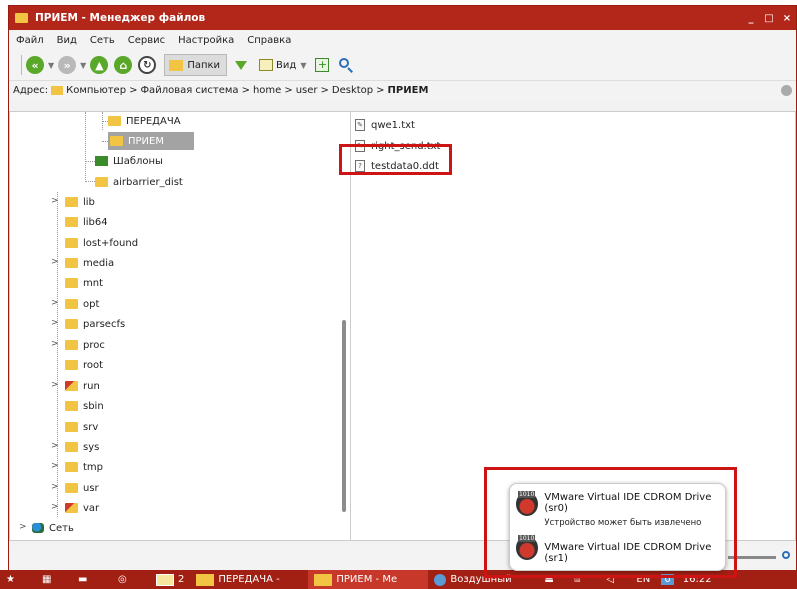 The image size is (797, 589). Describe the element at coordinates (81, 427) in the screenshot. I see `tree-item-srv: srv` at that location.